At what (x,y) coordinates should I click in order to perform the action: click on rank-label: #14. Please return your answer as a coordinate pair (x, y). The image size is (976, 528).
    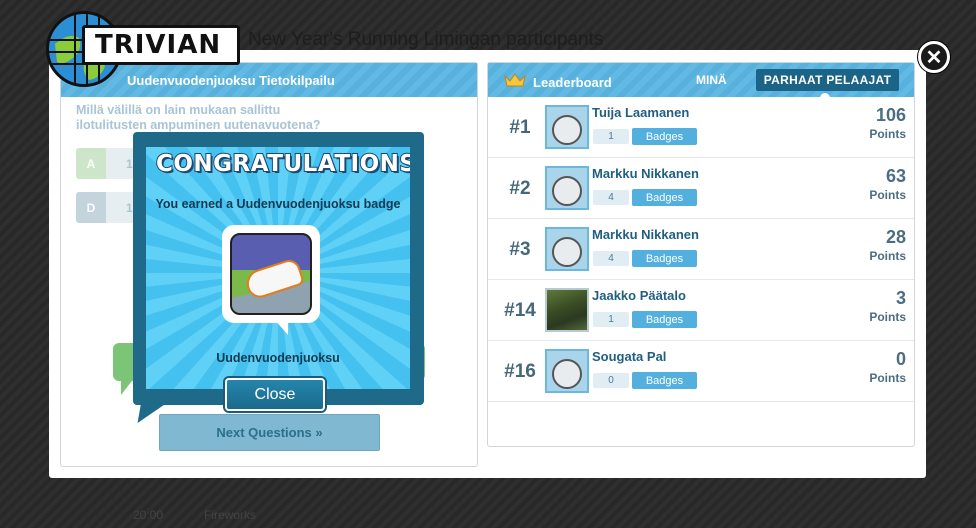
    Looking at the image, I should click on (520, 310).